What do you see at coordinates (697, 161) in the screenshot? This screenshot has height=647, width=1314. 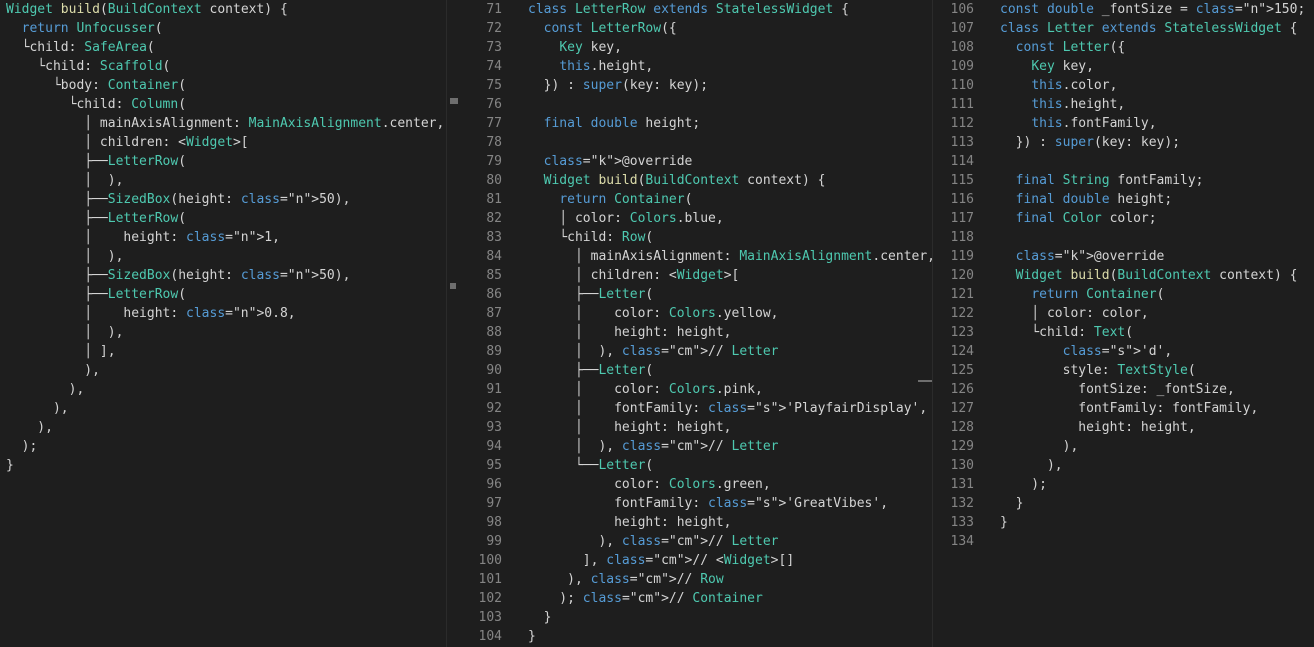 I see `code-line: 79 class="k">@override` at bounding box center [697, 161].